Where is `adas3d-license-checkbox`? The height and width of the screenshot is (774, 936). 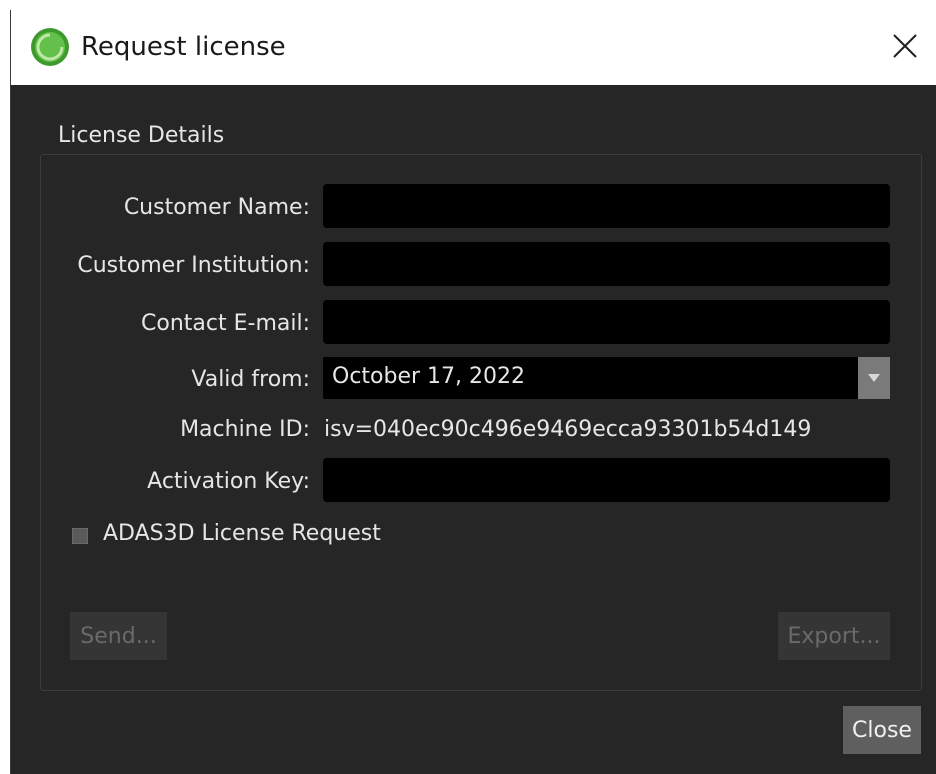 adas3d-license-checkbox is located at coordinates (80, 536).